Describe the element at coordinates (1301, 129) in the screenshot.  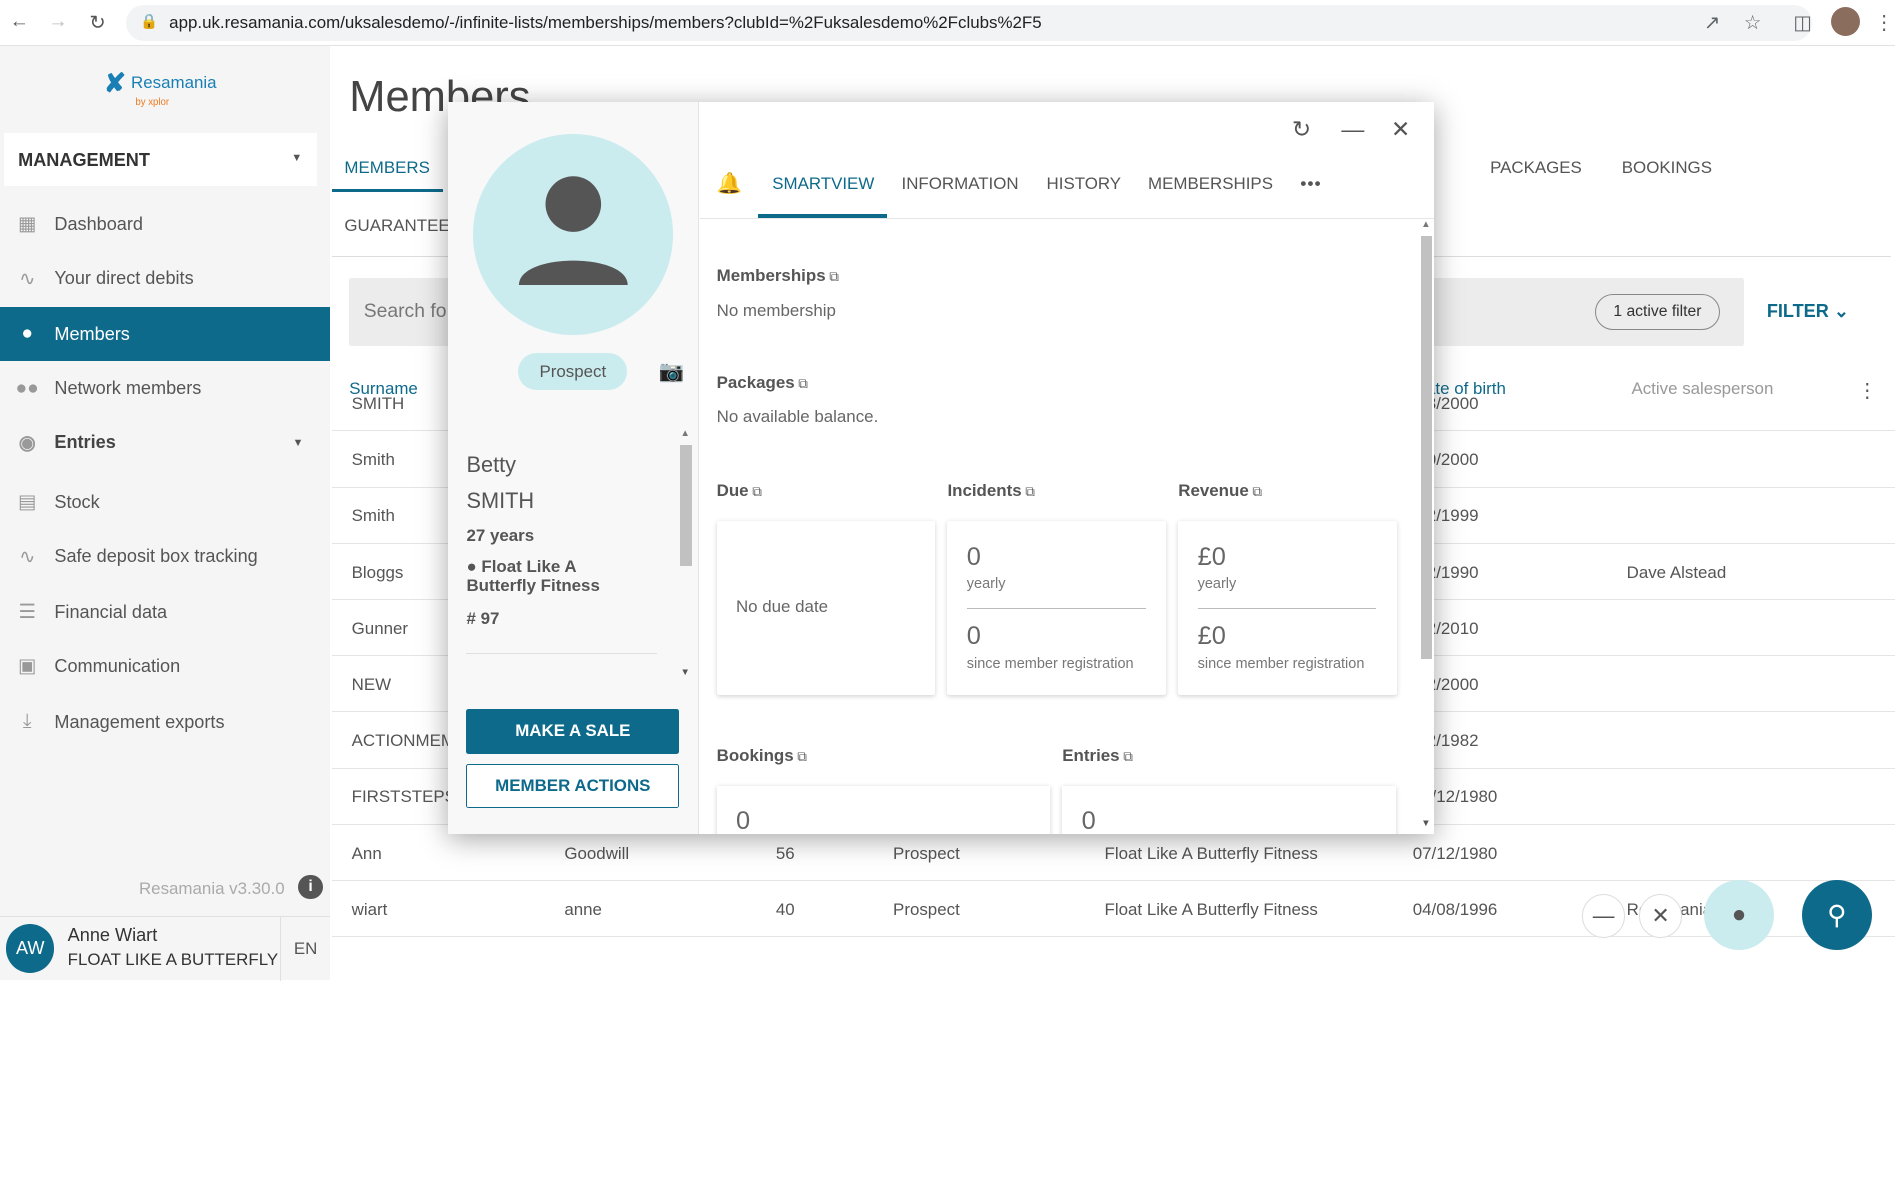
I see `refresh-icon: ↻` at that location.